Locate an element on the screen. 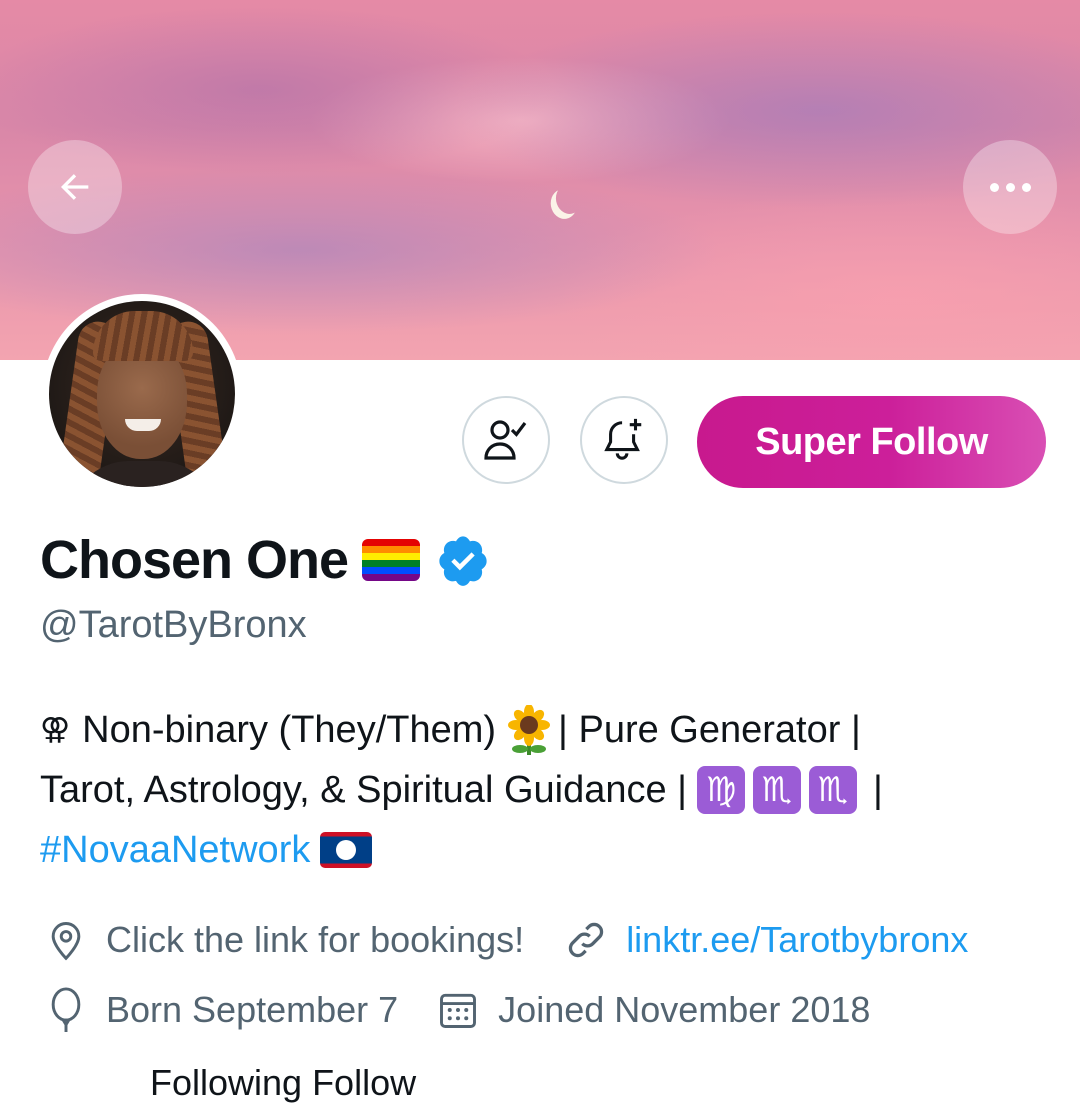  bio-text: | Pure Generator | is located at coordinates (709, 730).